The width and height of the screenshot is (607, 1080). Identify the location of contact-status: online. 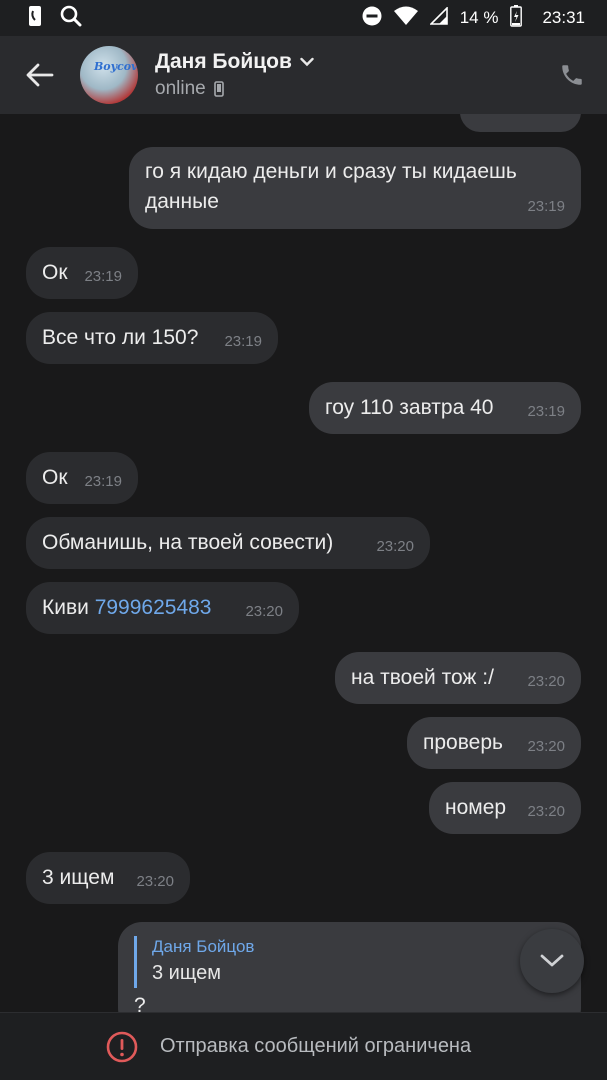
(180, 88).